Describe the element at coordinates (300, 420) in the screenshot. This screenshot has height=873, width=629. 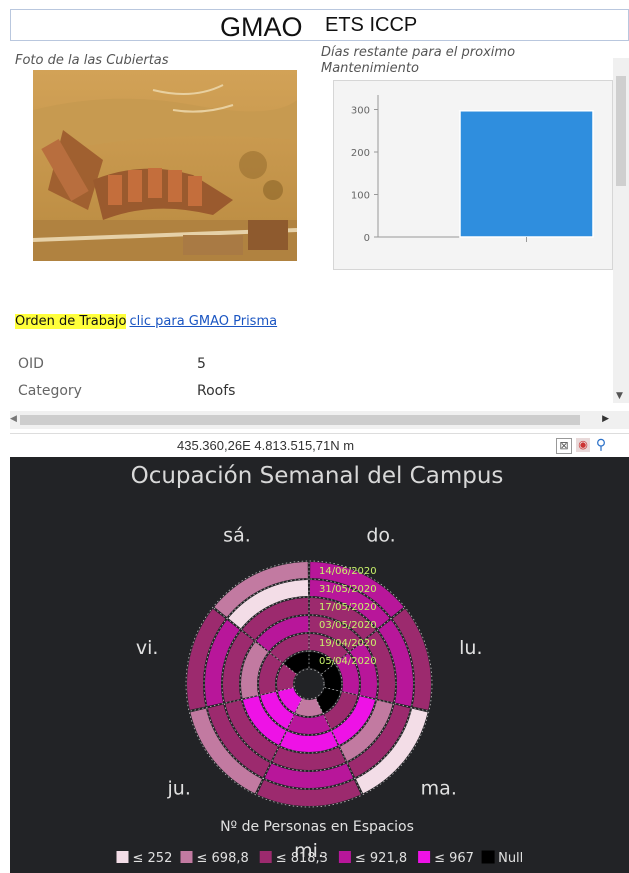
I see `horizontal-scroll-thumb` at that location.